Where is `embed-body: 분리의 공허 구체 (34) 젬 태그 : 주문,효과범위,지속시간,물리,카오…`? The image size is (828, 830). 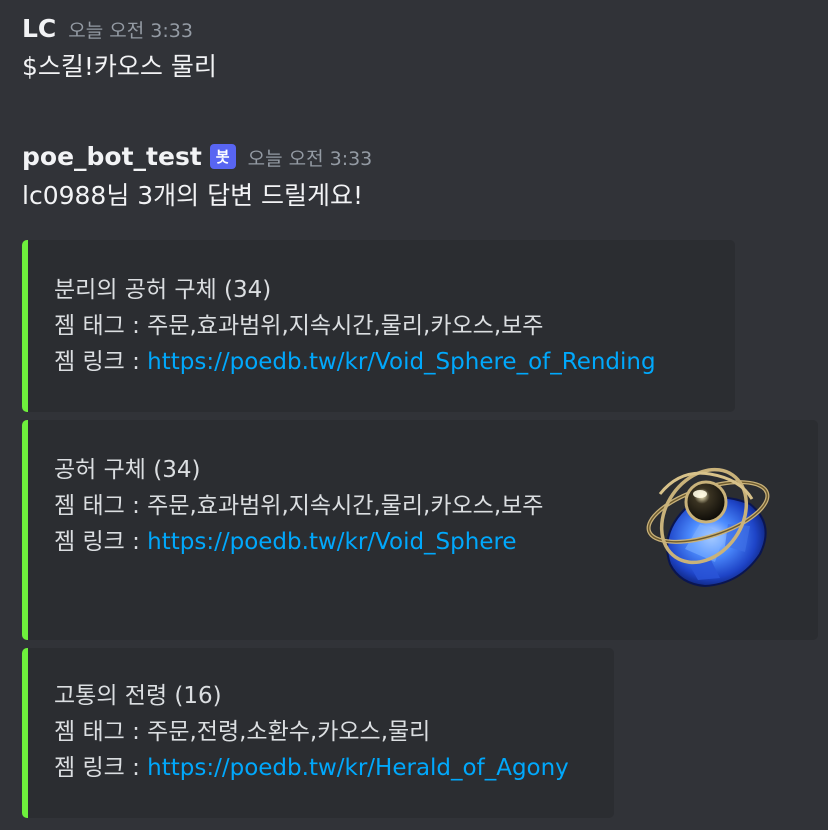 embed-body: 분리의 공허 구체 (34) 젬 태그 : 주문,효과범위,지속시간,물리,카오… is located at coordinates (355, 326).